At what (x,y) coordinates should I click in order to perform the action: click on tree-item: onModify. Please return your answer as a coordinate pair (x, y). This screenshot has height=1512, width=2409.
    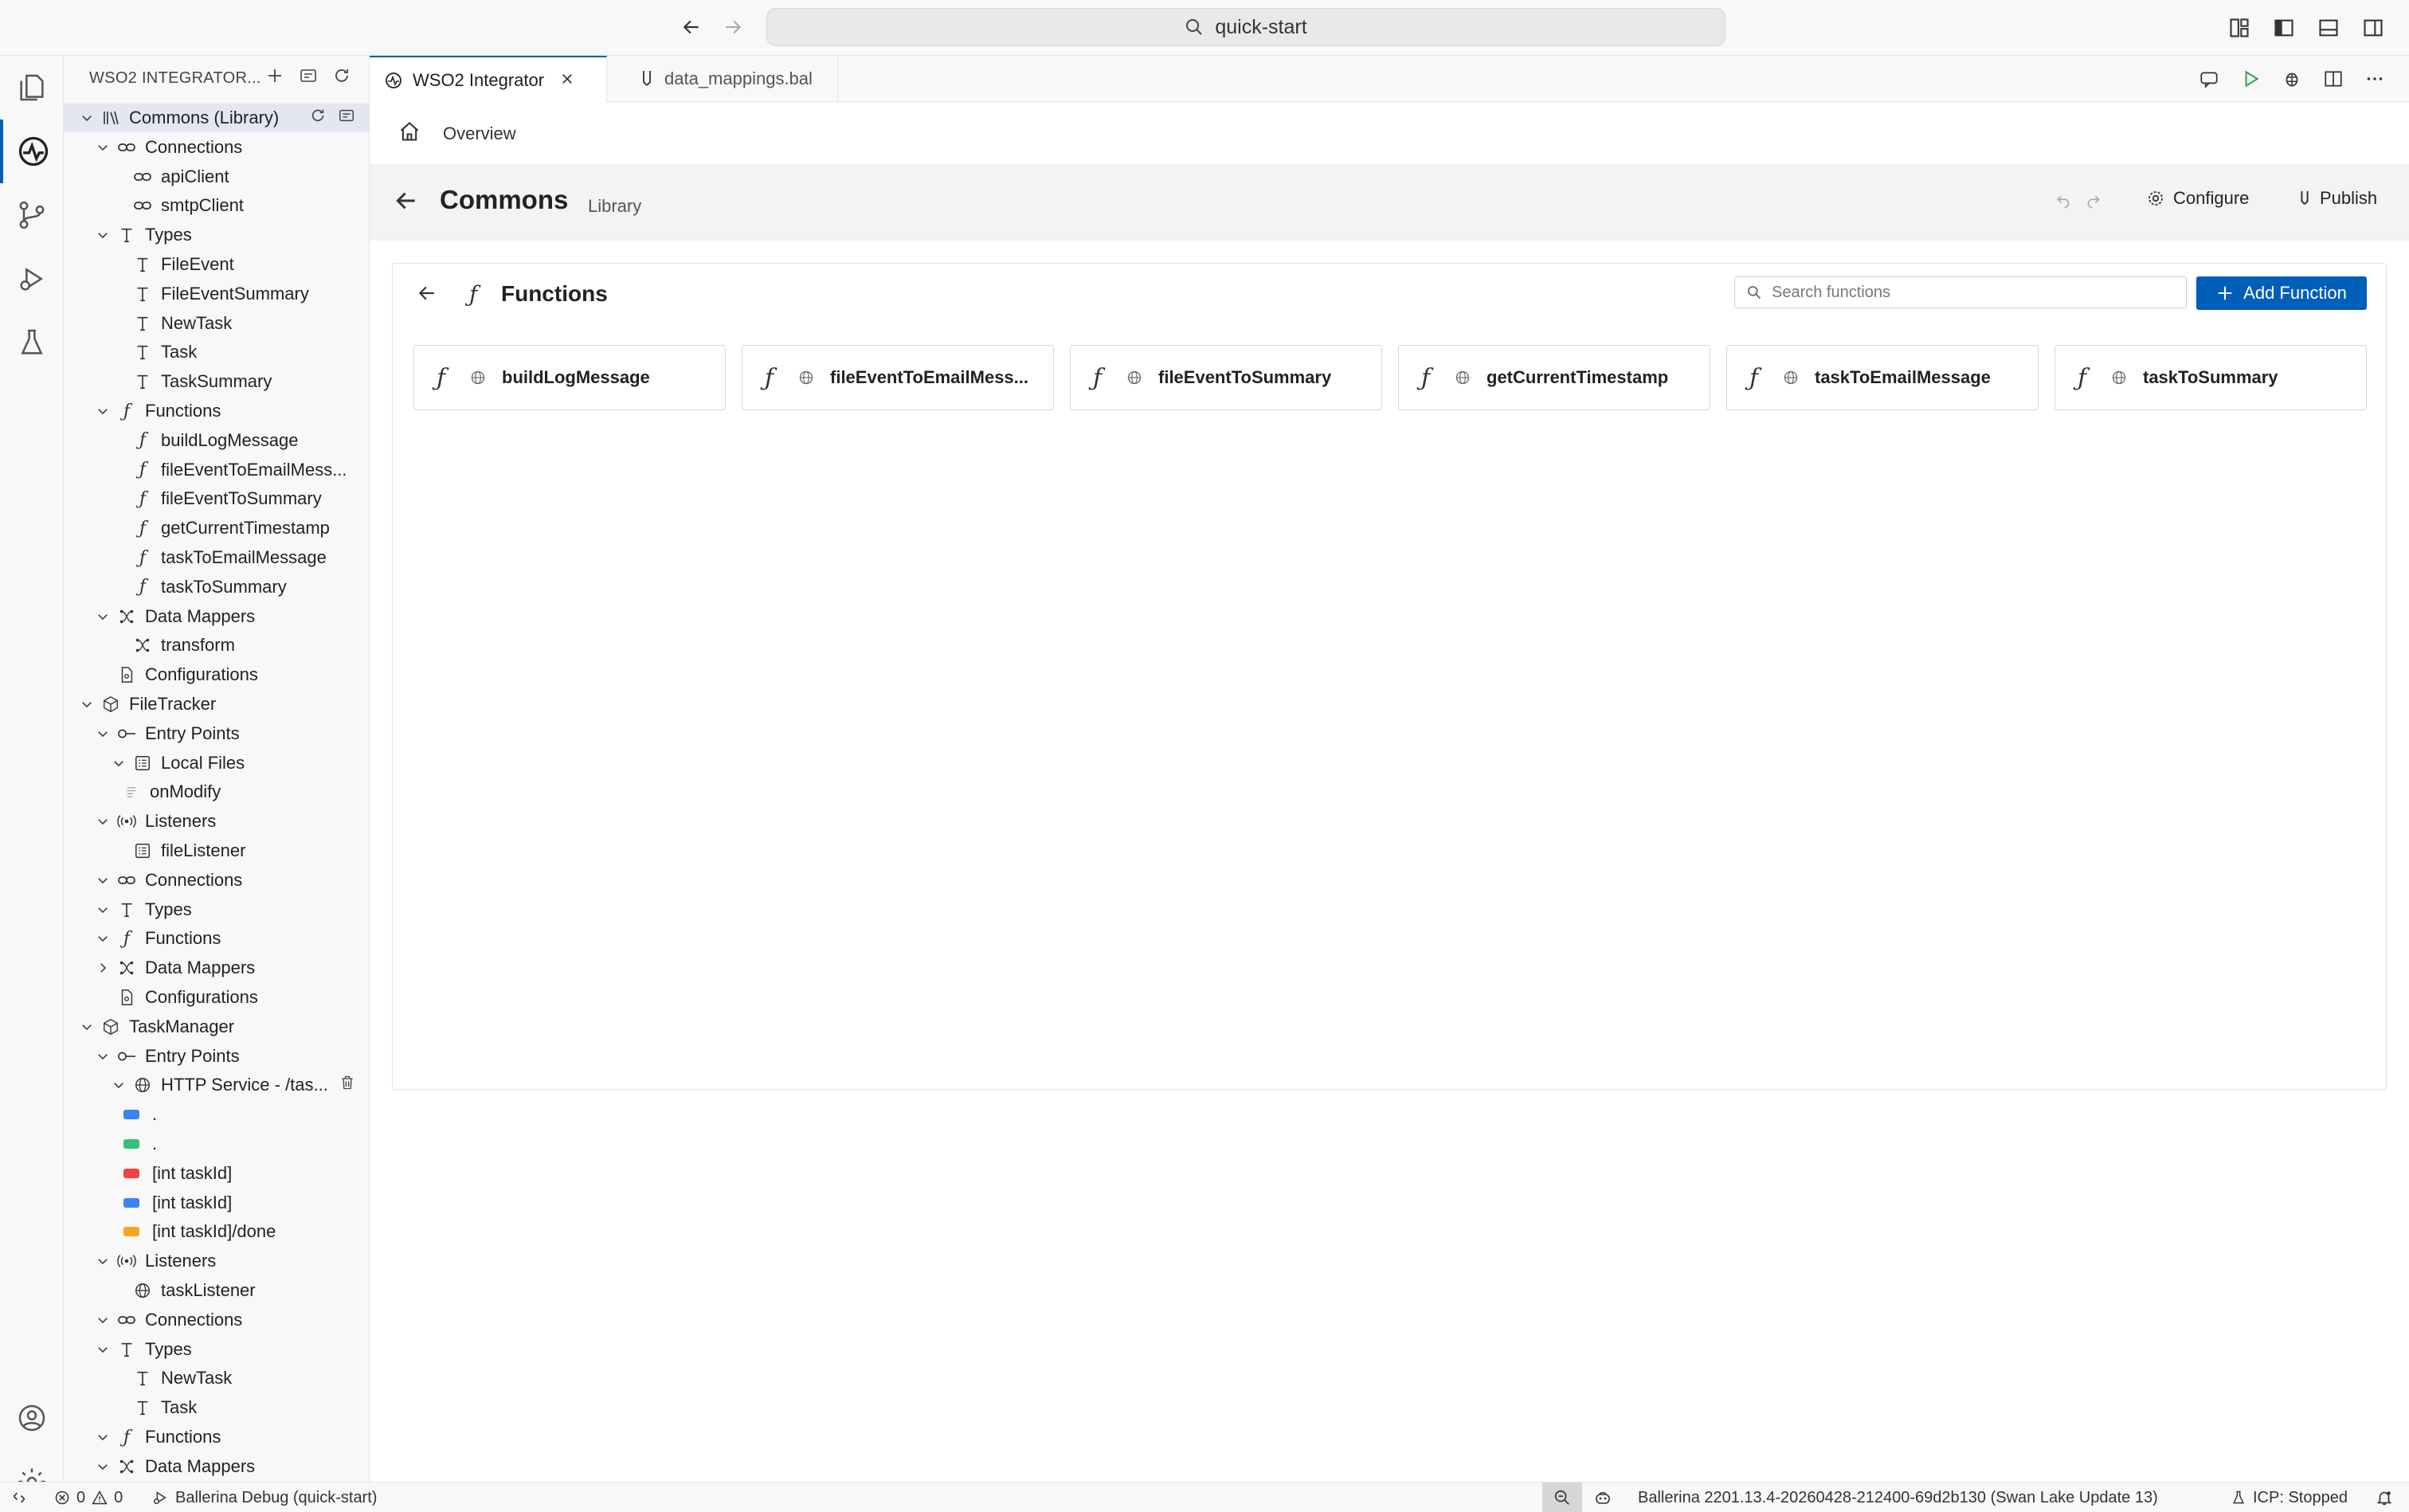
    Looking at the image, I should click on (216, 792).